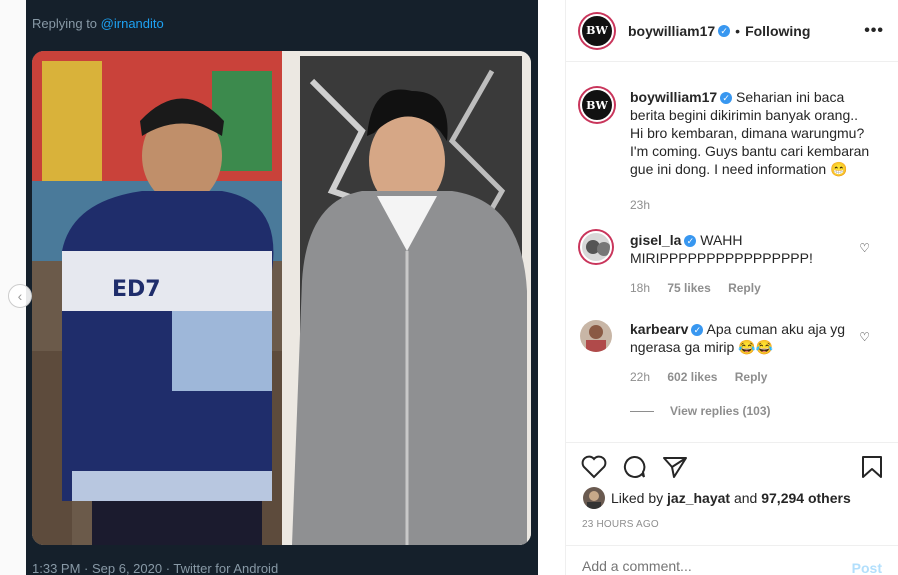  What do you see at coordinates (698, 498) in the screenshot?
I see `liker-username: jaz_hayat` at bounding box center [698, 498].